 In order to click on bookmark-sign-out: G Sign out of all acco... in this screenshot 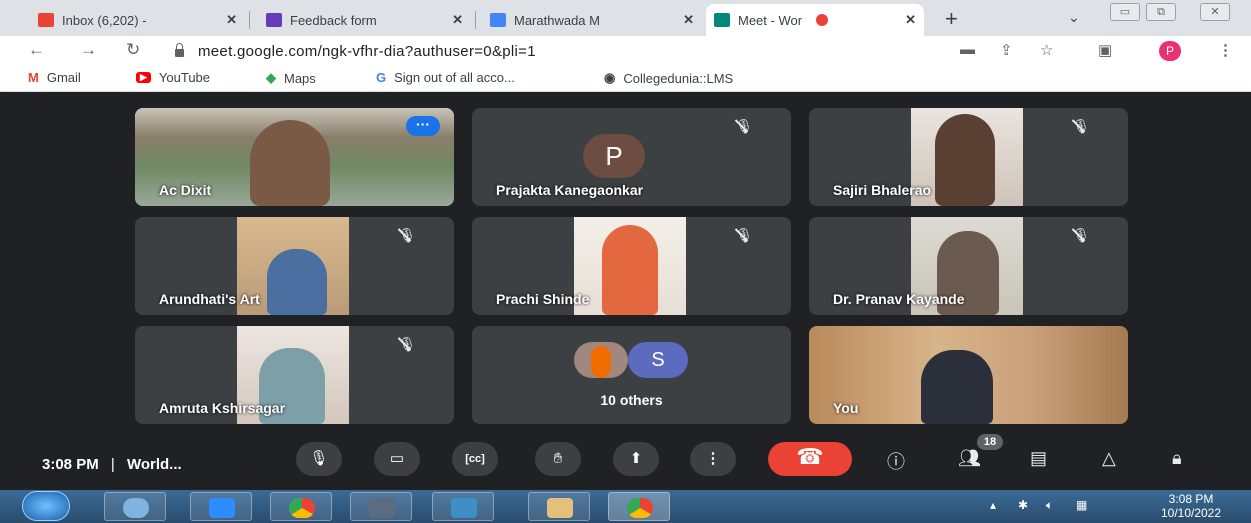, I will do `click(445, 77)`.